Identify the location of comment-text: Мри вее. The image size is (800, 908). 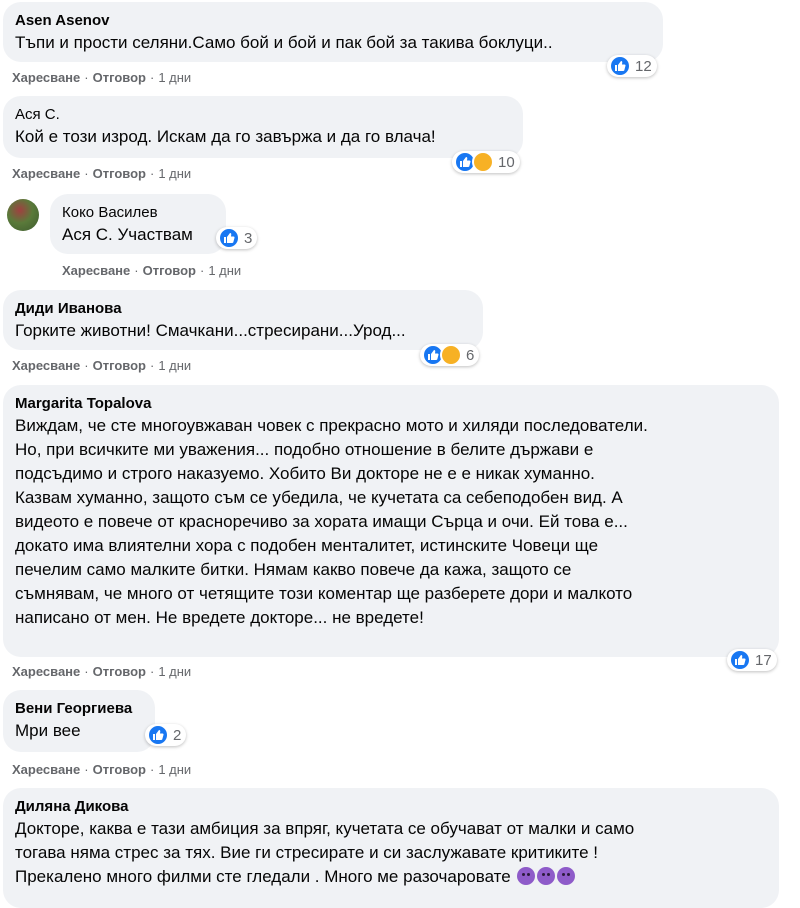
(48, 730).